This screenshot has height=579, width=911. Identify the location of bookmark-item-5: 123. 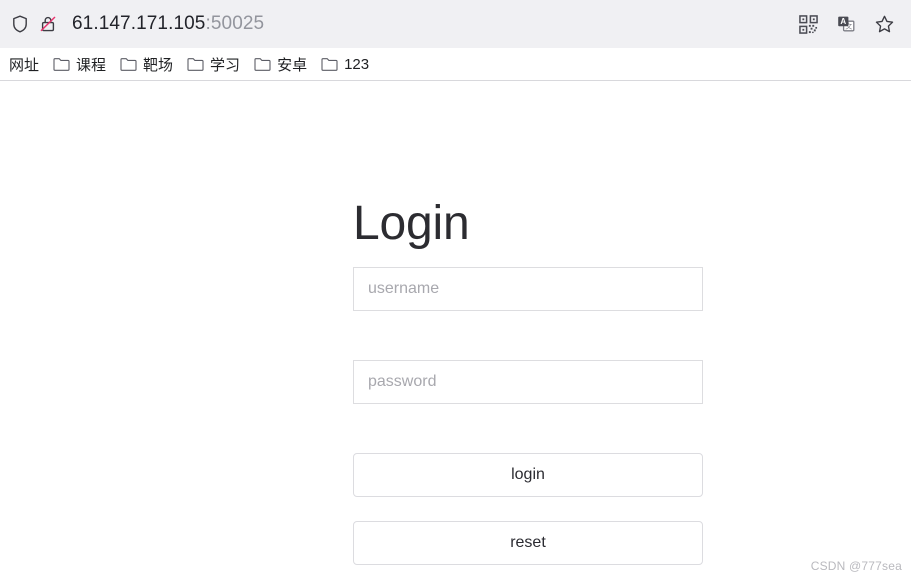
(345, 64).